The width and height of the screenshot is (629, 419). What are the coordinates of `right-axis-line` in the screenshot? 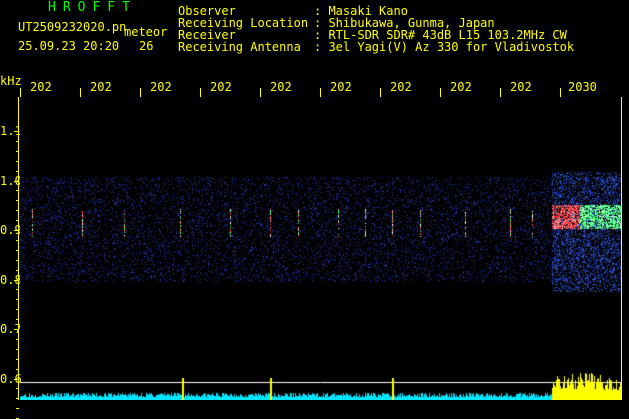 It's located at (621, 248).